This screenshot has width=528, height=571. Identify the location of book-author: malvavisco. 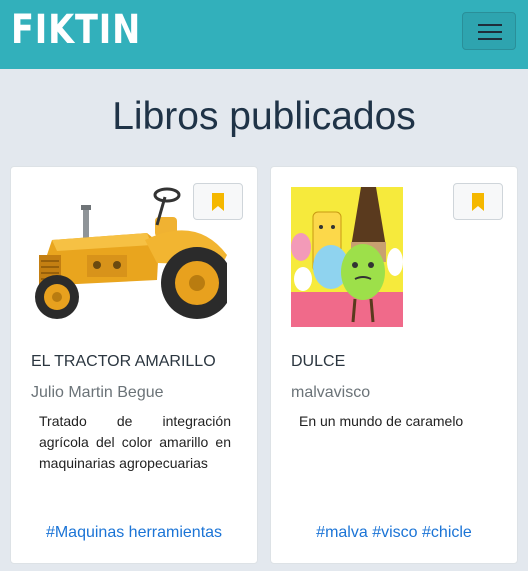
(331, 392).